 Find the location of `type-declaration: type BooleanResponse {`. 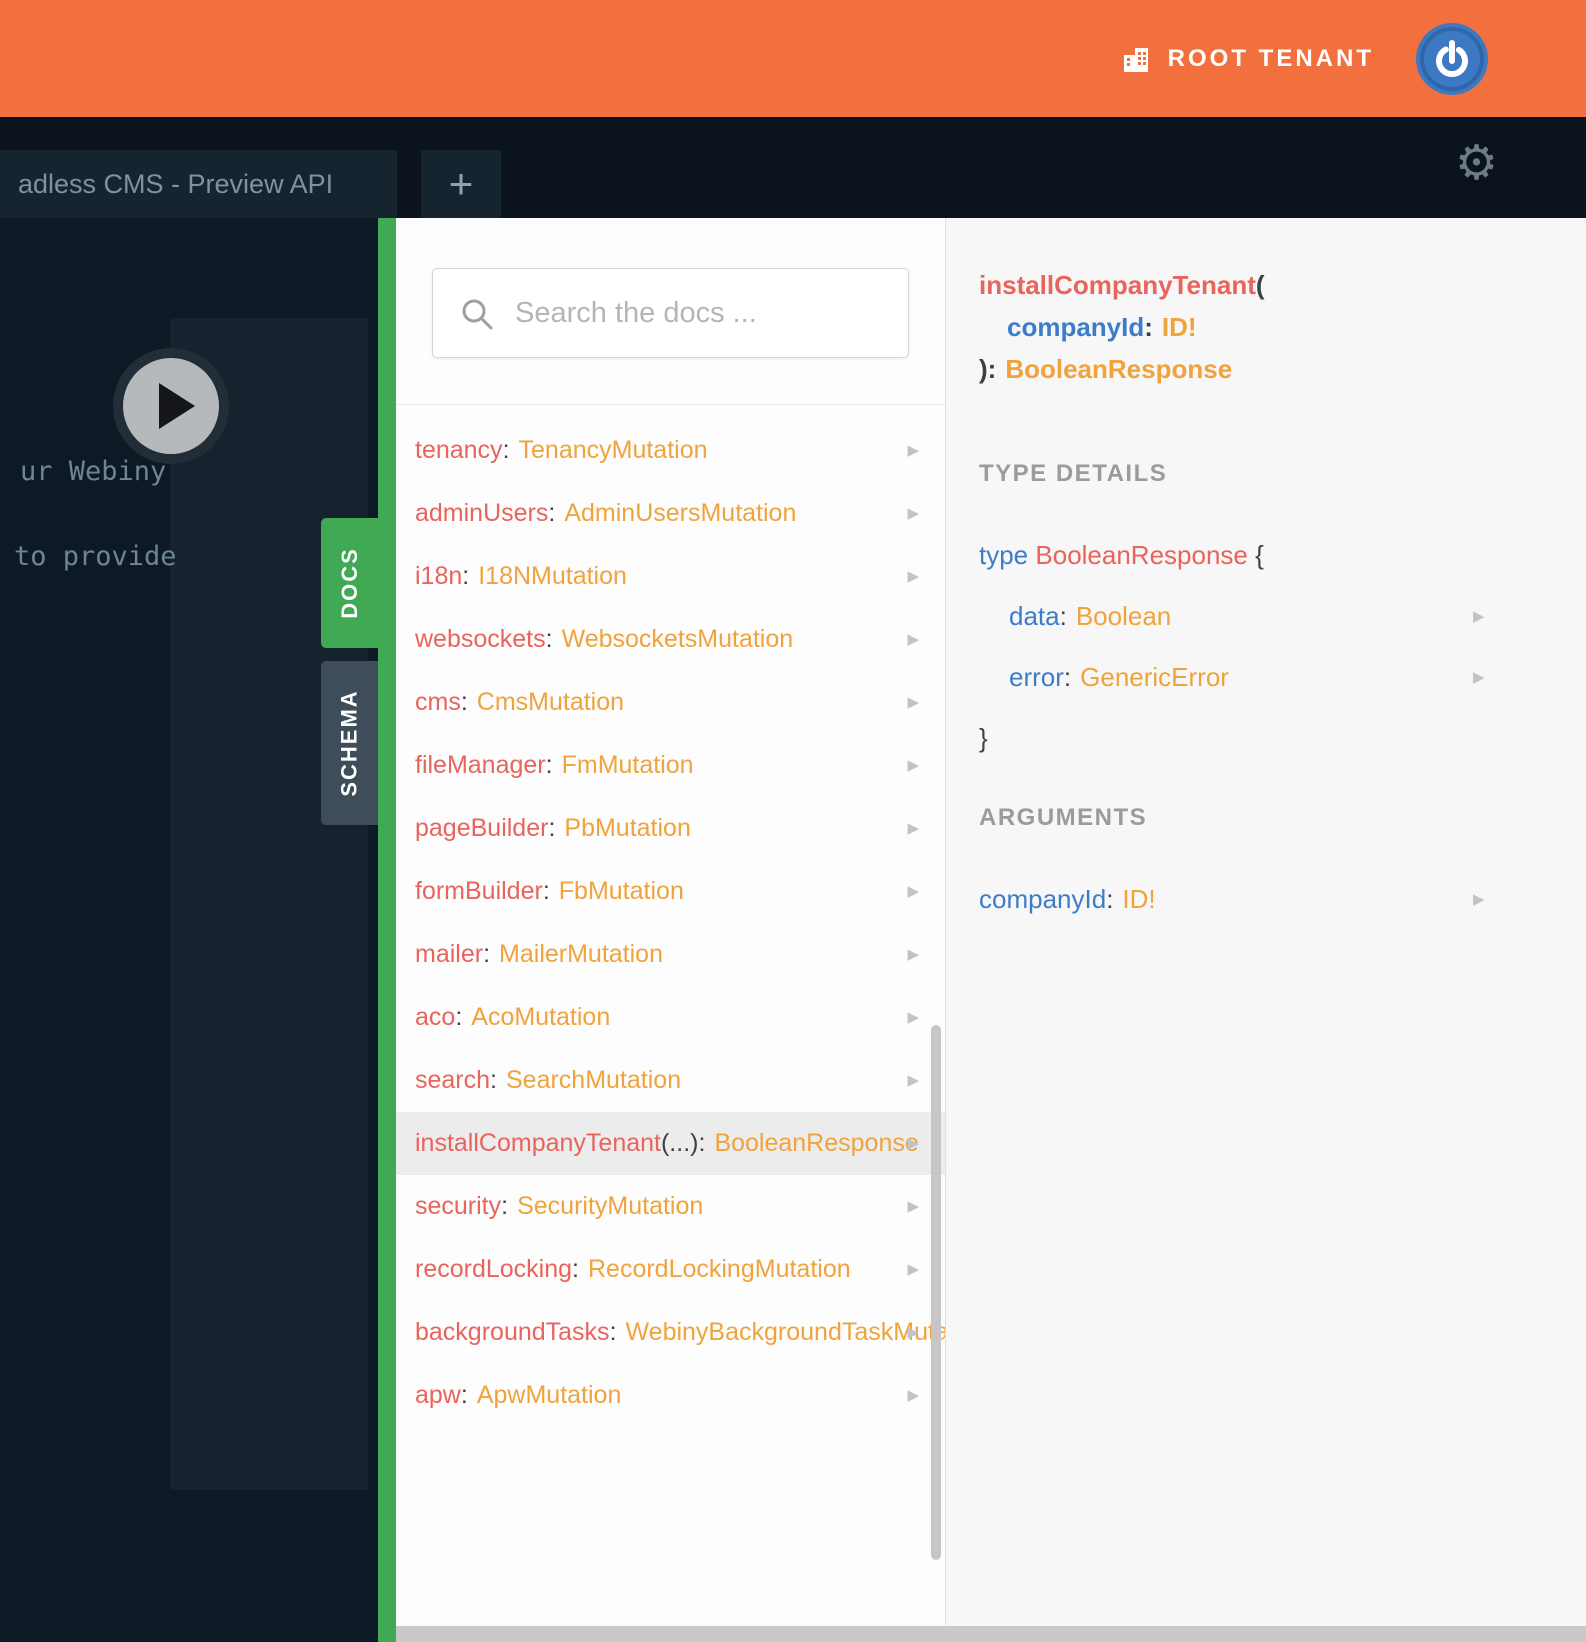

type-declaration: type BooleanResponse { is located at coordinates (1121, 555).